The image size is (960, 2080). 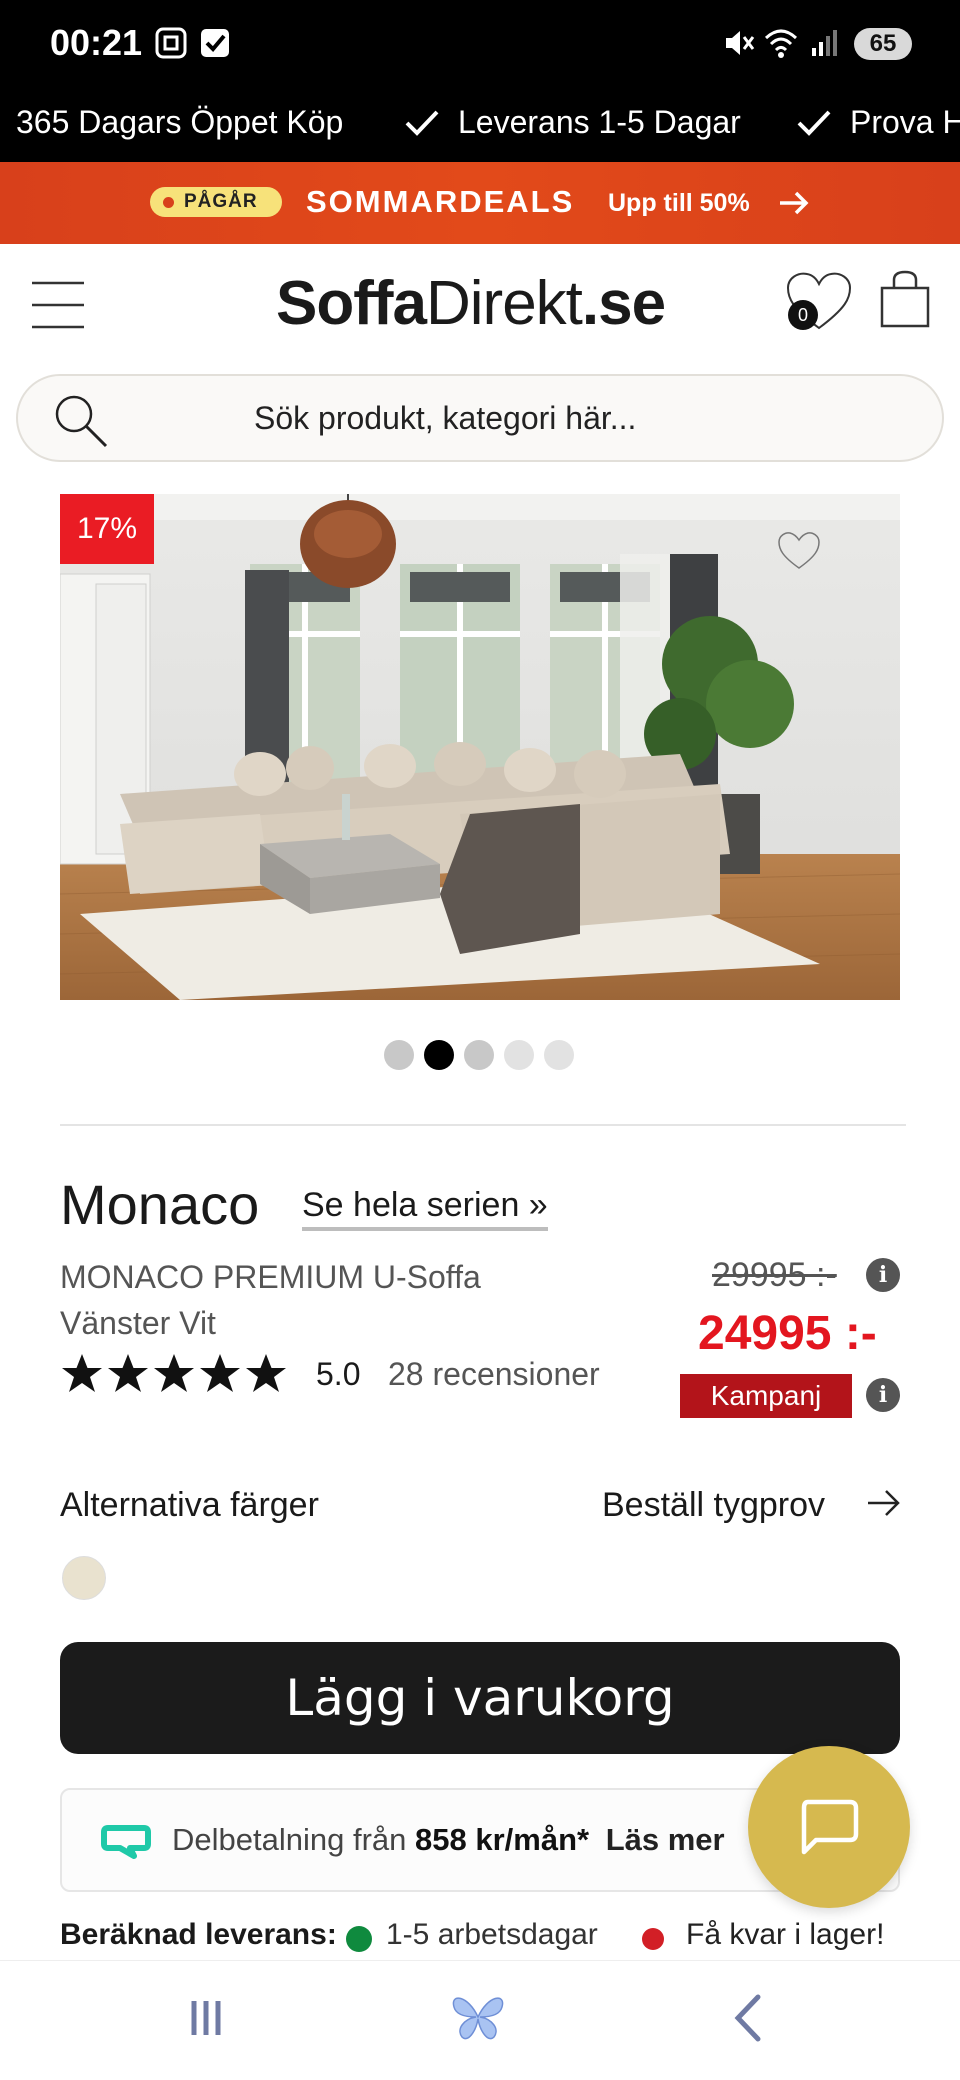 What do you see at coordinates (785, 1934) in the screenshot?
I see `stock-status: Få kvar i lager!` at bounding box center [785, 1934].